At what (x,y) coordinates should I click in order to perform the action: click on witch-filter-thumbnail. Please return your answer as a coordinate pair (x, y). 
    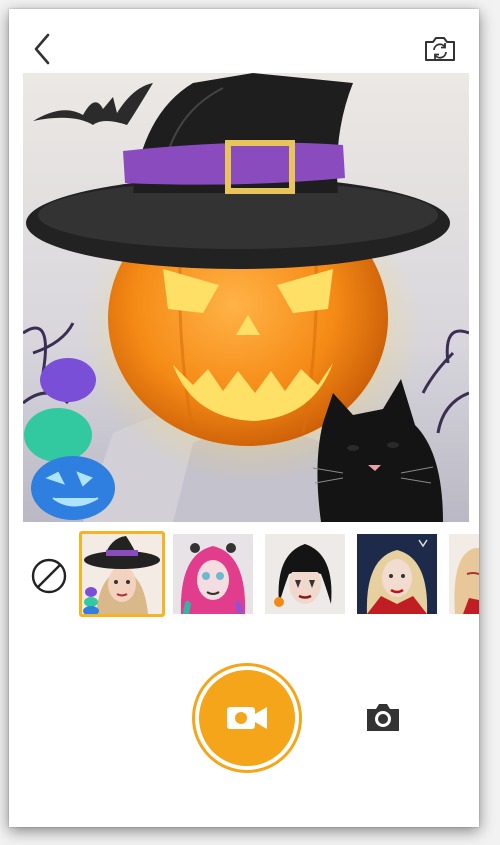
    Looking at the image, I should click on (122, 574).